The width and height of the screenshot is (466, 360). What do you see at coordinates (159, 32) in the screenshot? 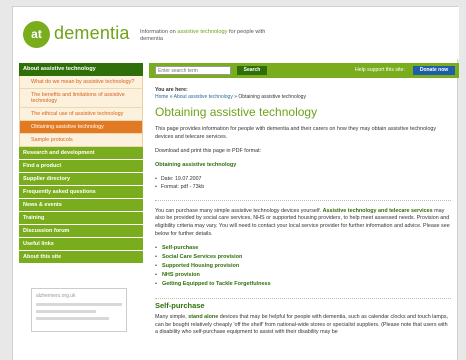
I see `tagline-pre: Information on` at bounding box center [159, 32].